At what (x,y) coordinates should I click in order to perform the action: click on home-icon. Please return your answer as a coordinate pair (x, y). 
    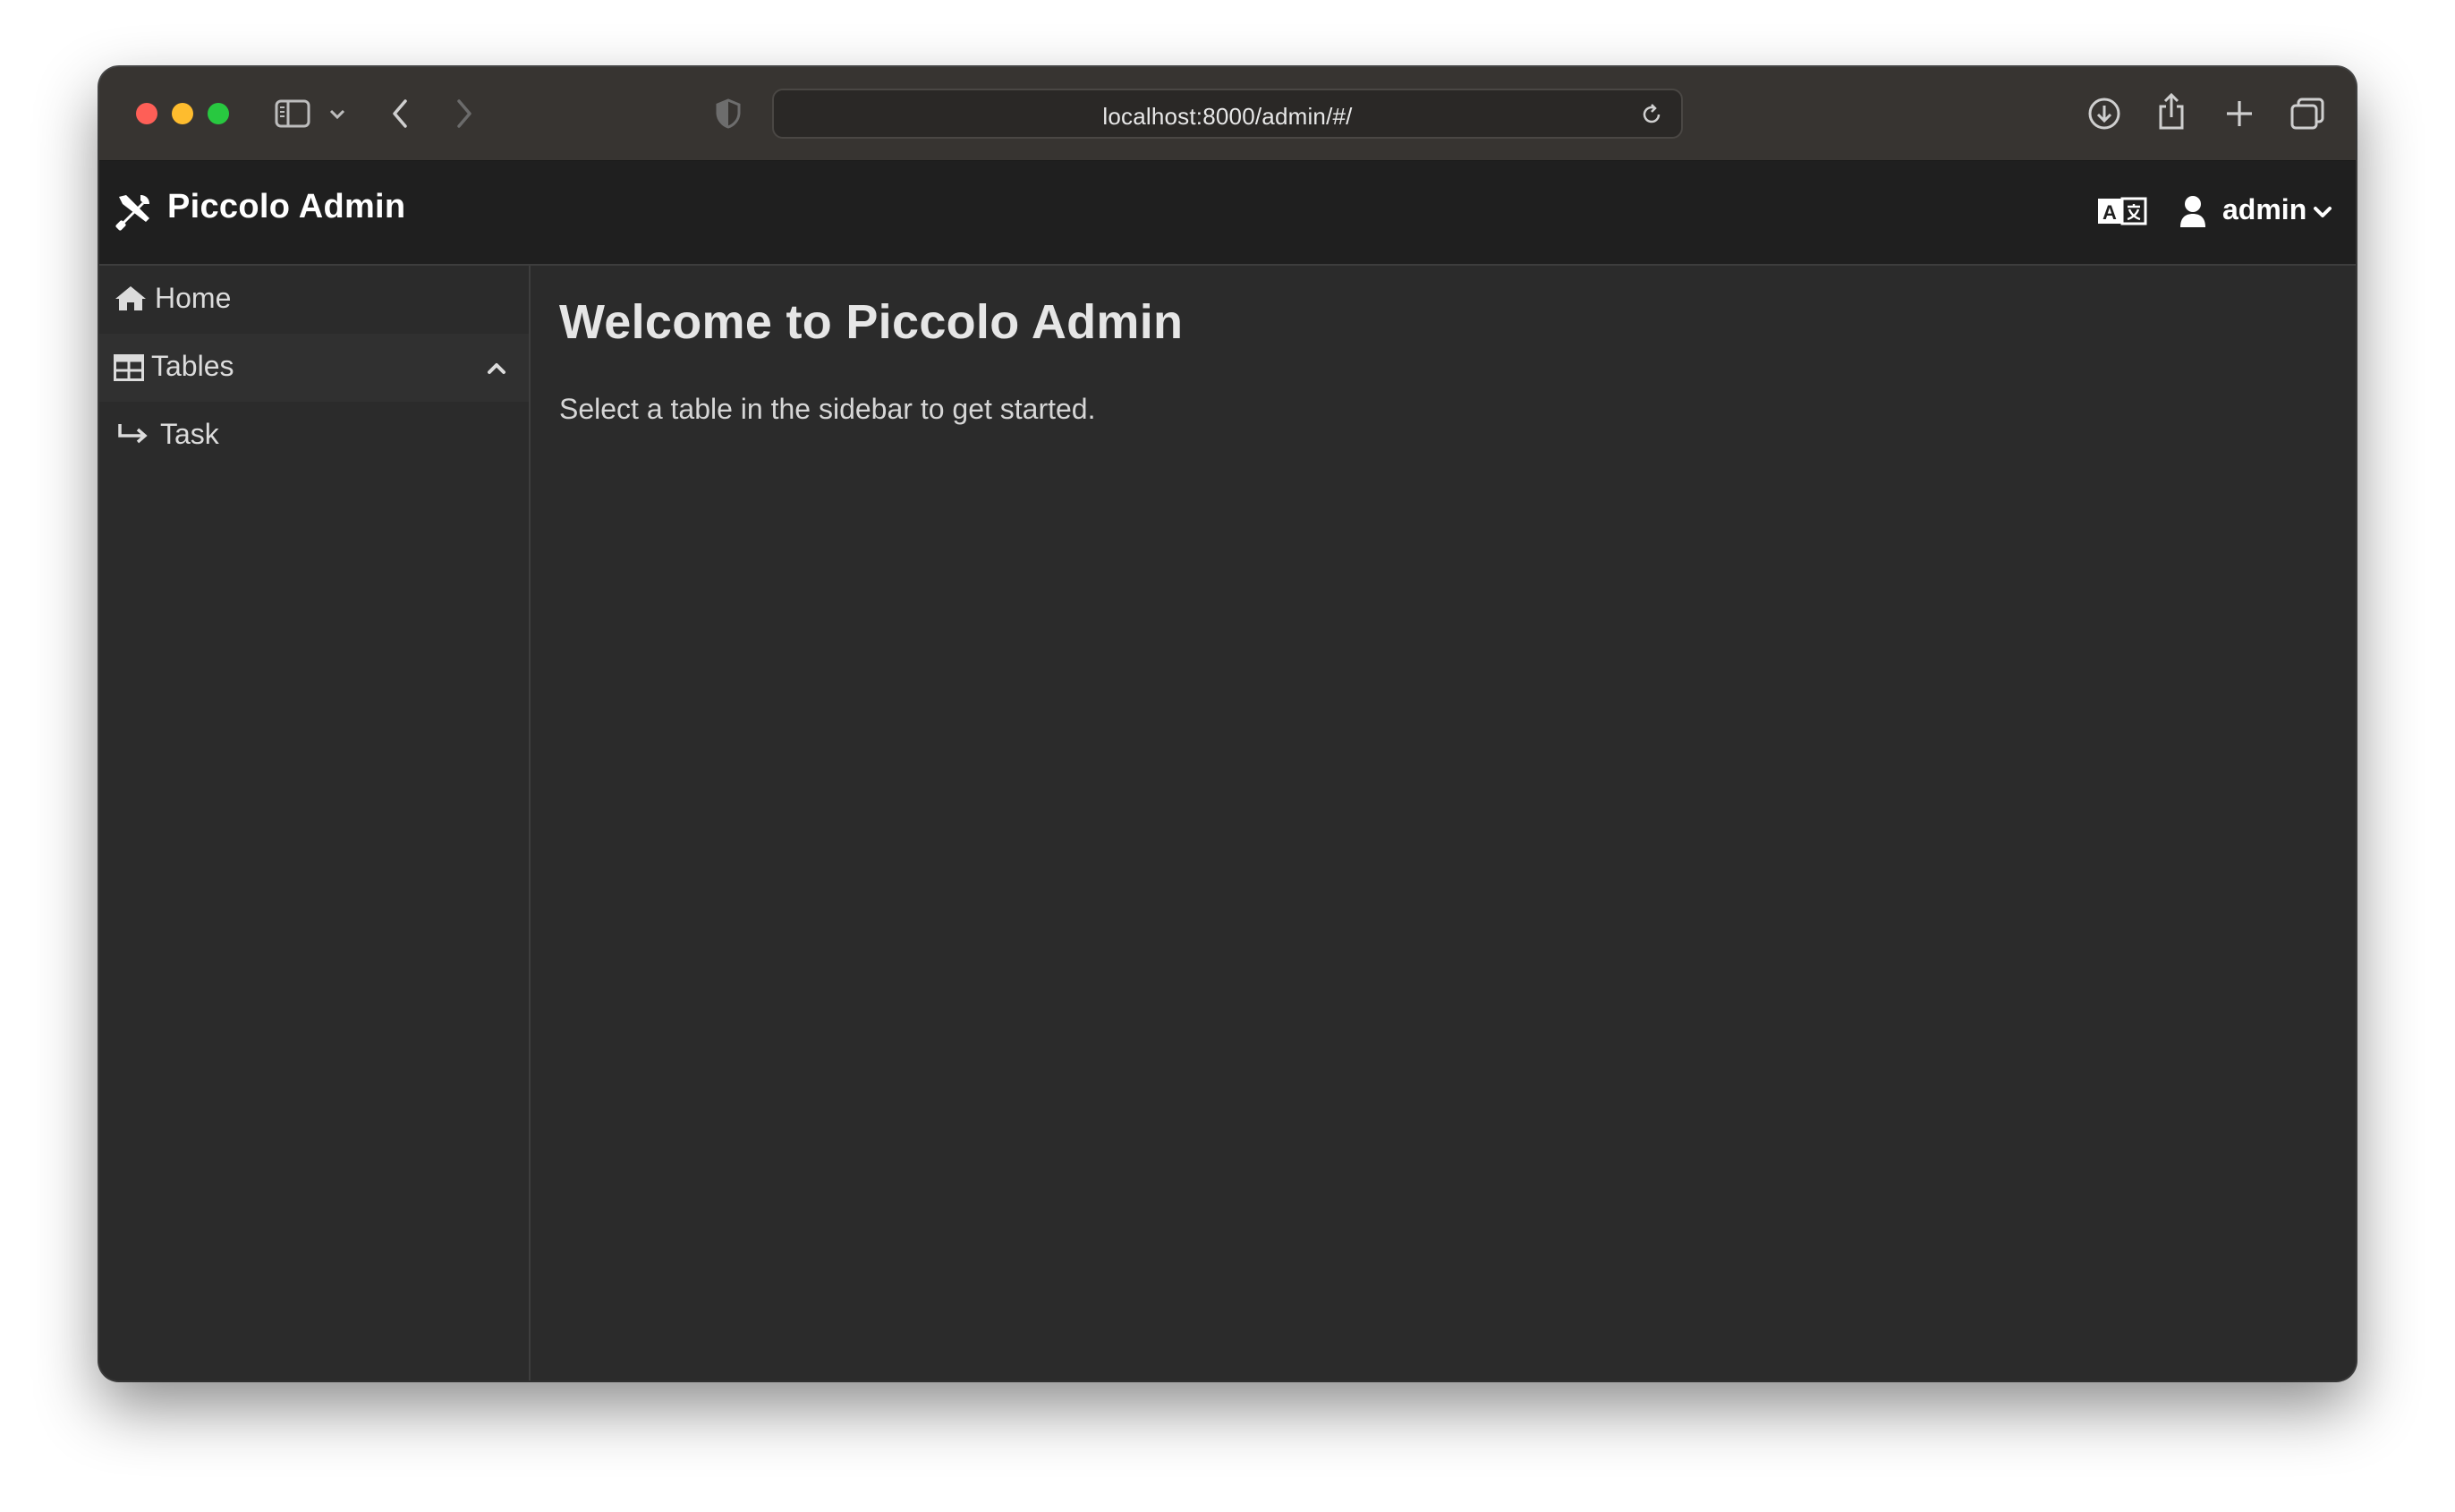
    Looking at the image, I should click on (130, 298).